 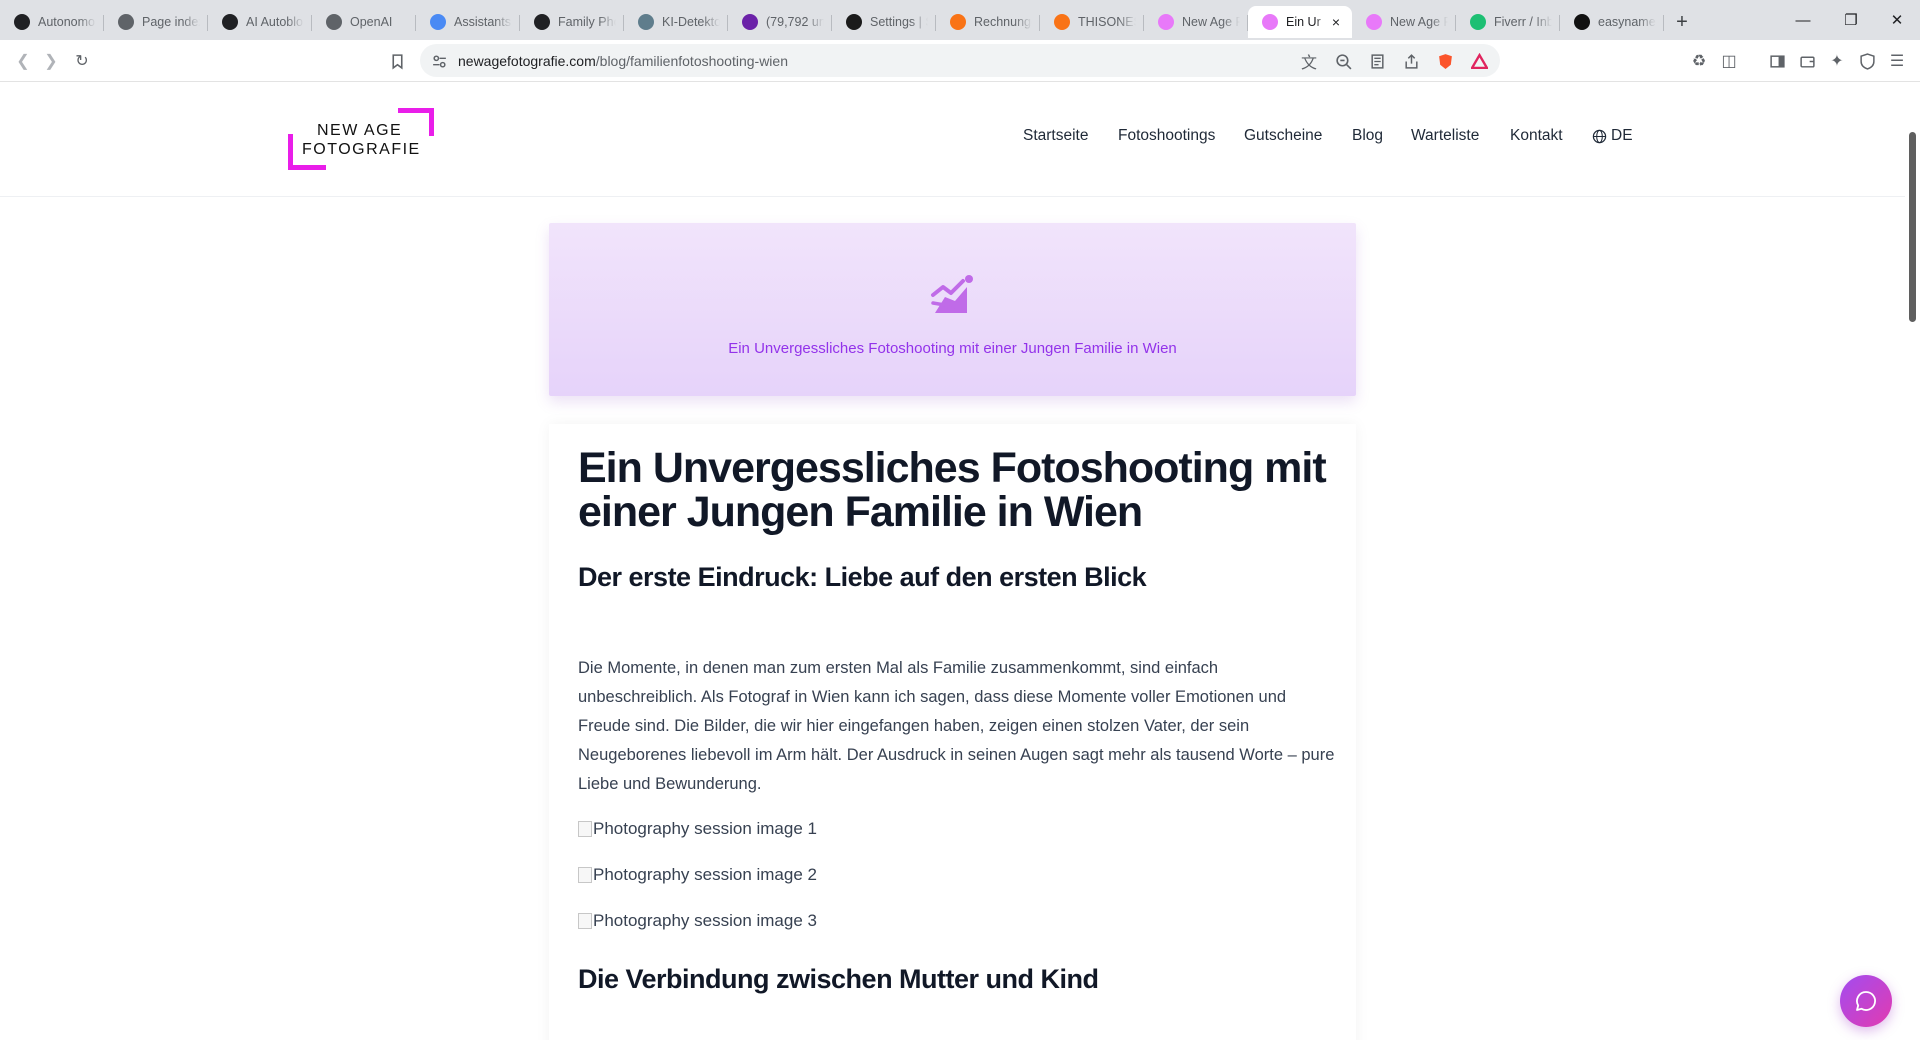 What do you see at coordinates (1107, 22) in the screenshot?
I see `tab-label: THISONES` at bounding box center [1107, 22].